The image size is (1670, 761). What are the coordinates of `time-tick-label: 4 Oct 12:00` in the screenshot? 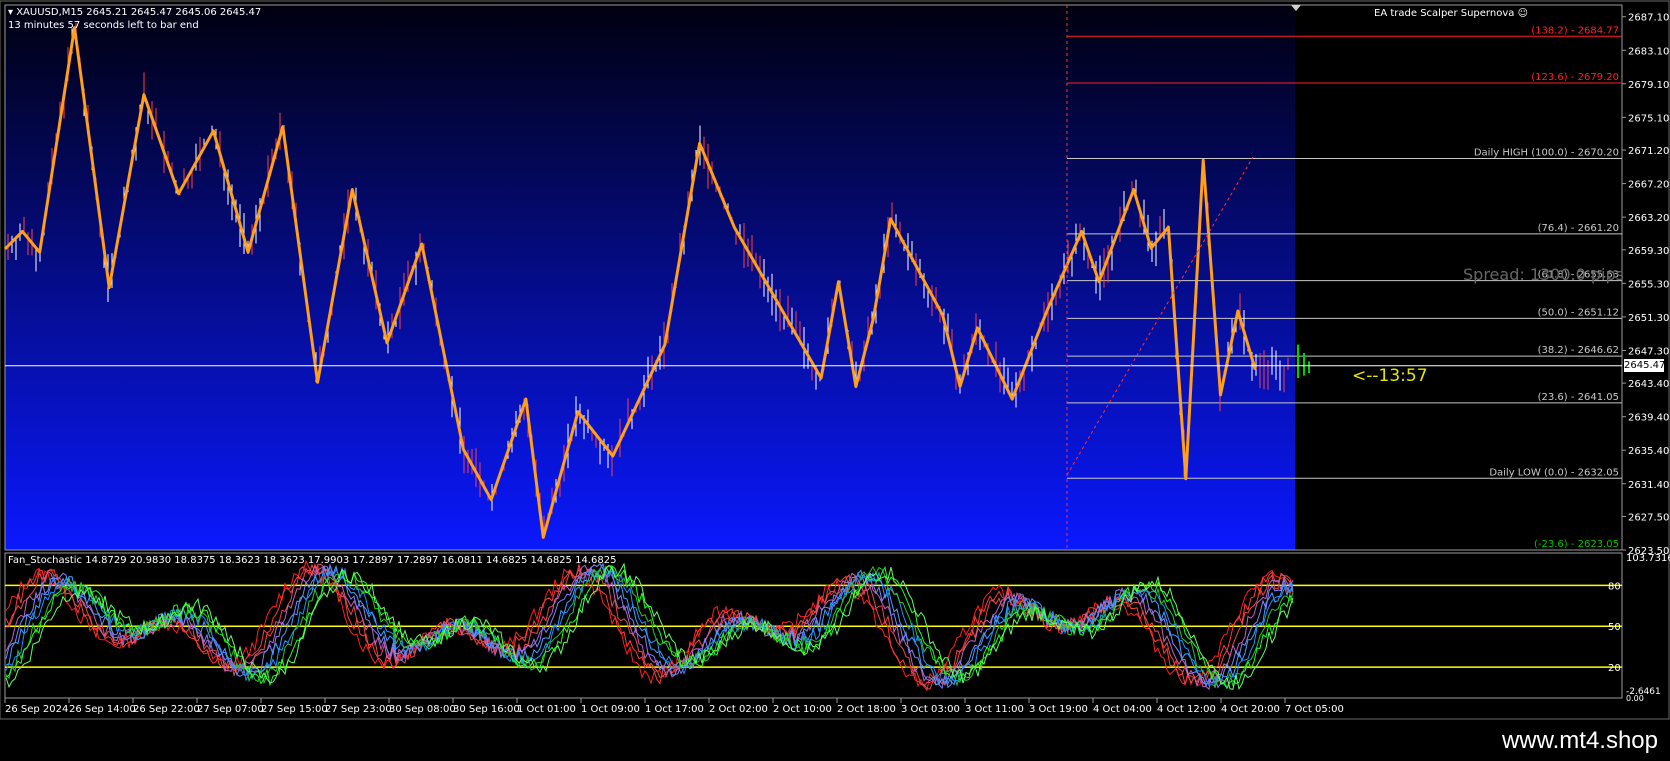 It's located at (1186, 709).